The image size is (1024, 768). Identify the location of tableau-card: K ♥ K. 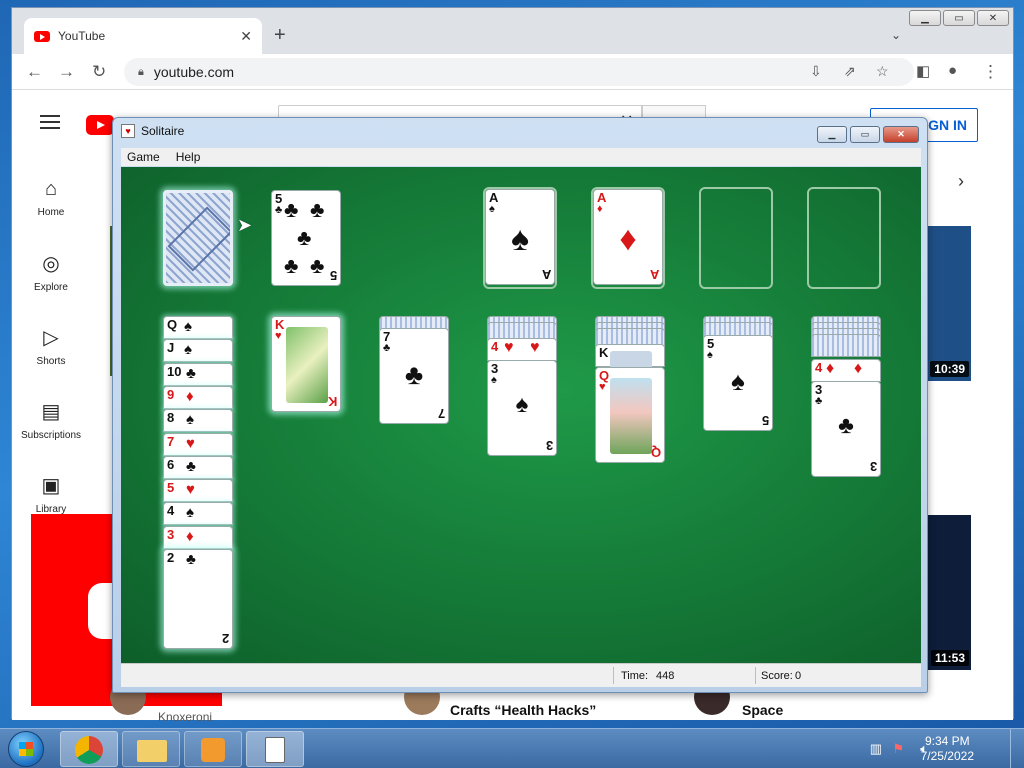
(306, 364).